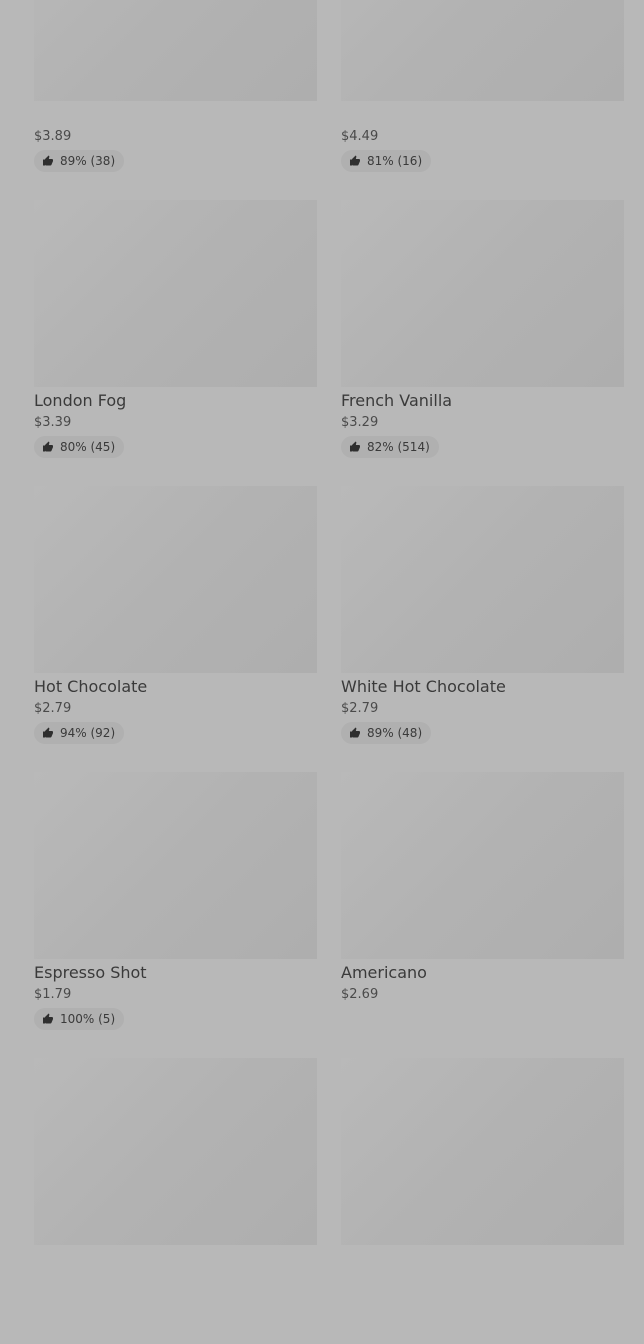 This screenshot has height=1344, width=644. I want to click on product-price: $3.29, so click(360, 422).